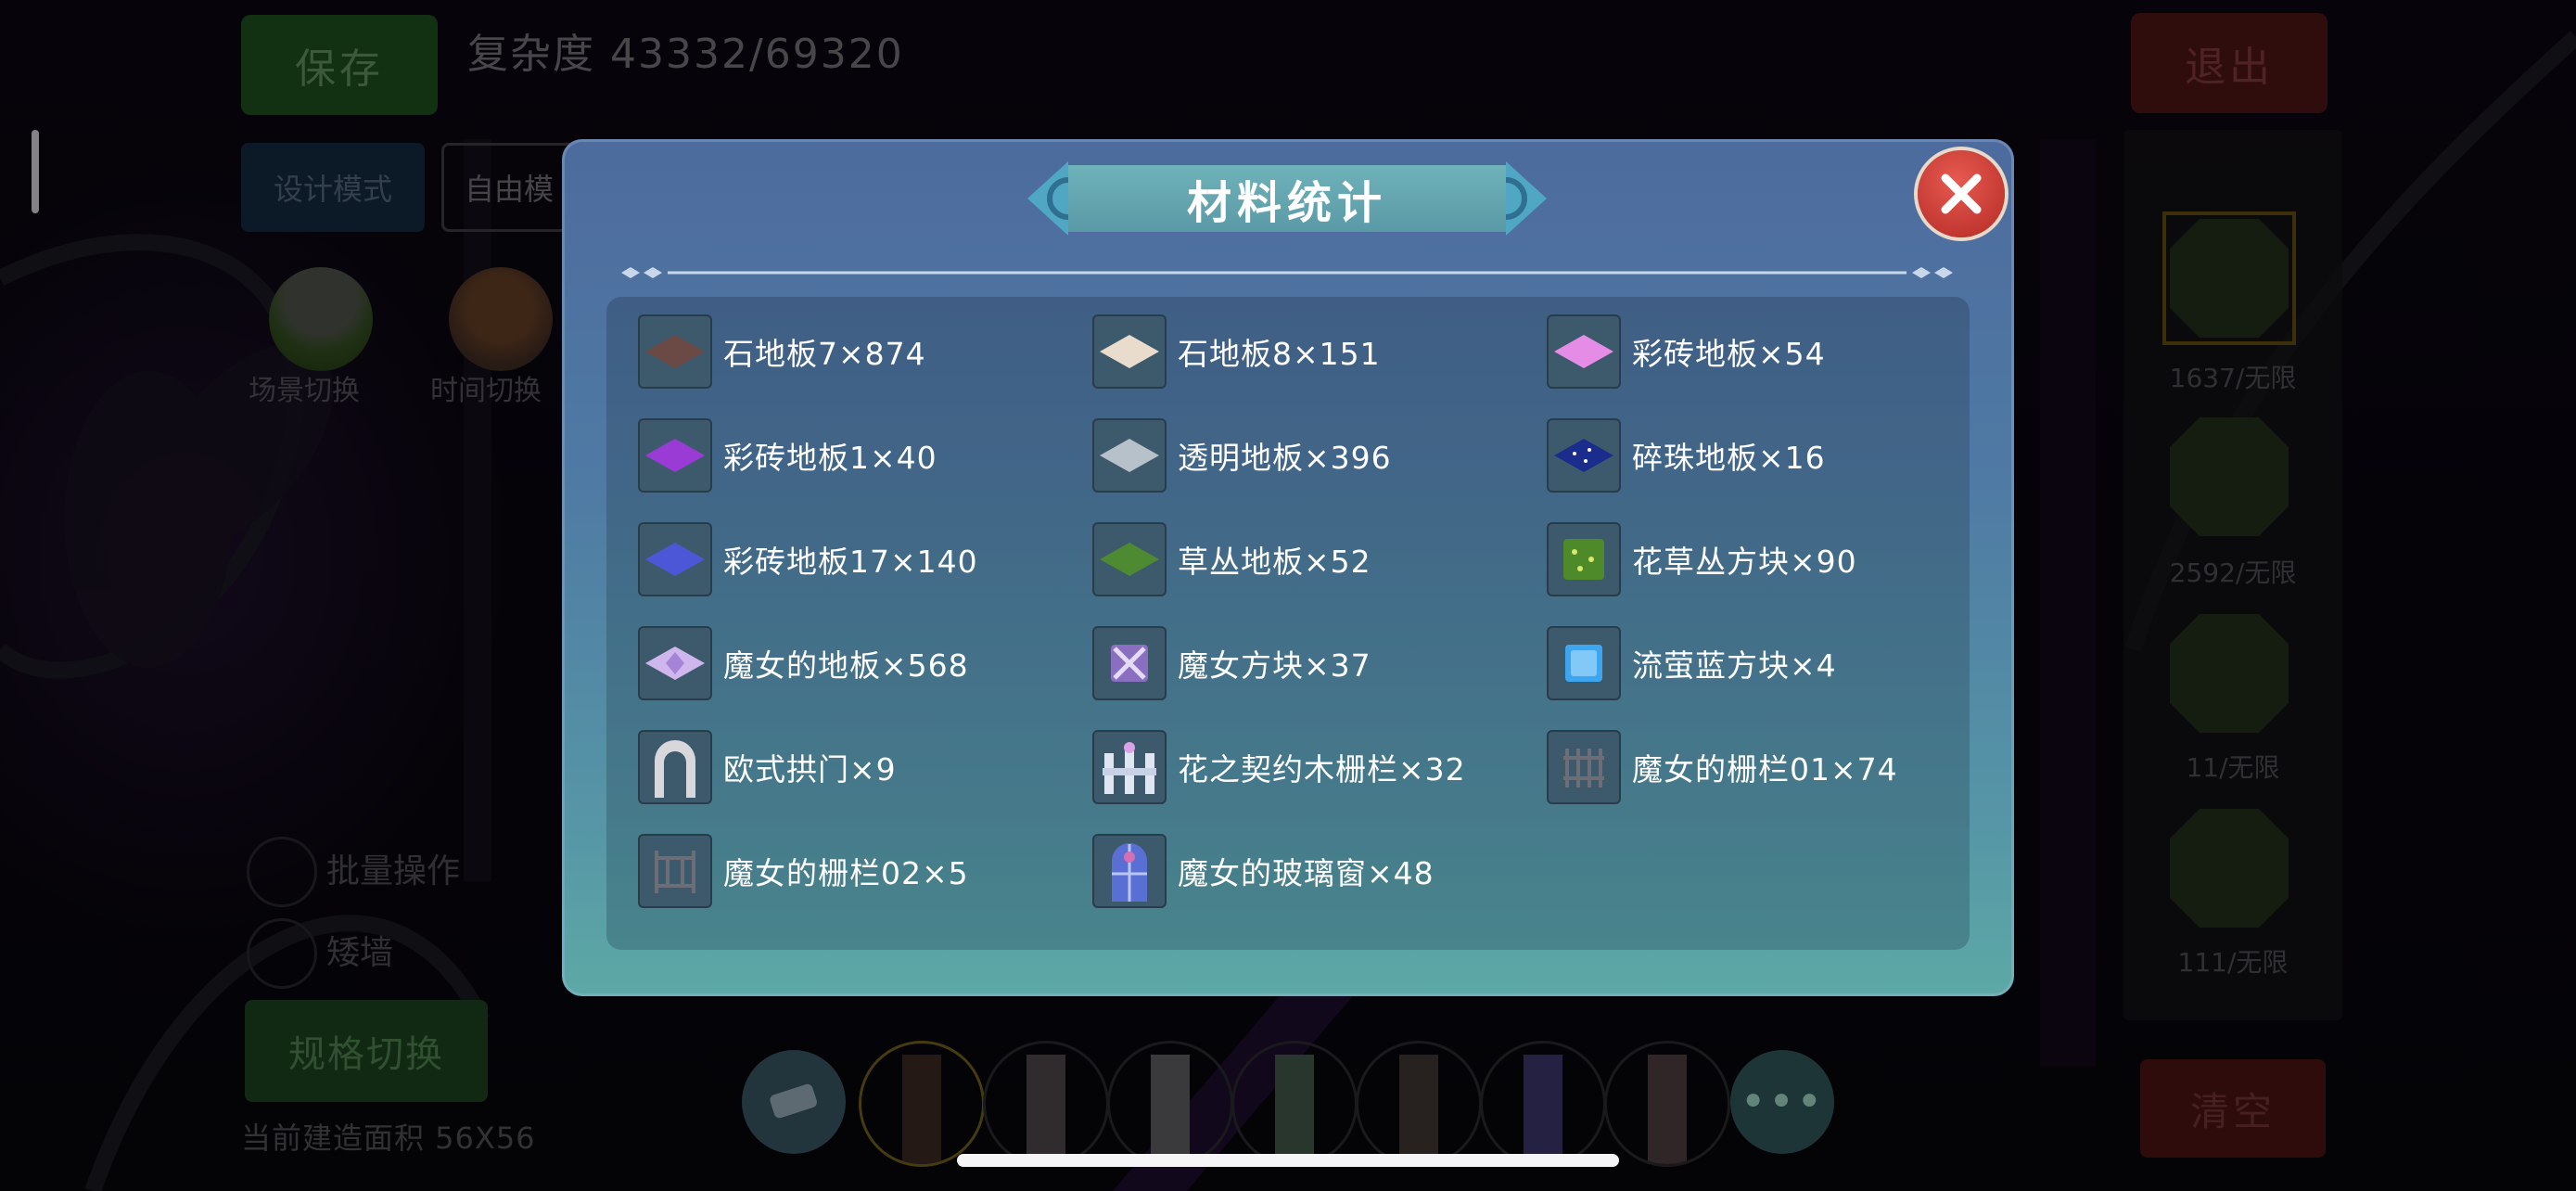 The image size is (2576, 1191). What do you see at coordinates (675, 871) in the screenshot?
I see `witch-fence-02-icon` at bounding box center [675, 871].